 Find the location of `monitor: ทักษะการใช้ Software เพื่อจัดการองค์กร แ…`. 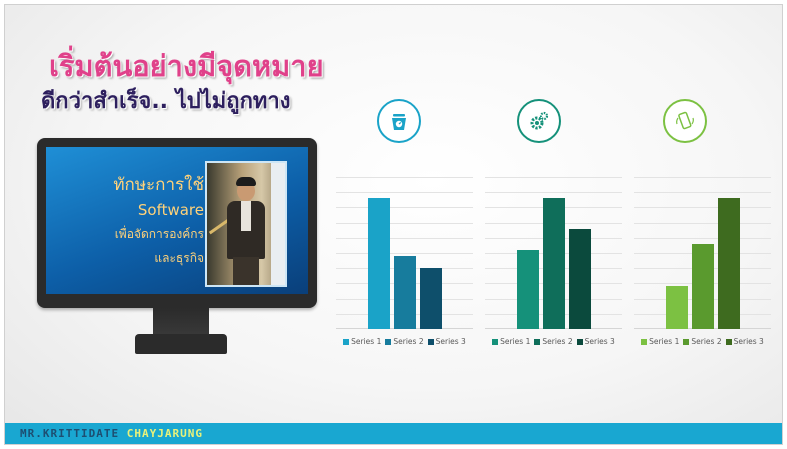

monitor: ทักษะการใช้ Software เพื่อจัดการองค์กร แ… is located at coordinates (177, 223).